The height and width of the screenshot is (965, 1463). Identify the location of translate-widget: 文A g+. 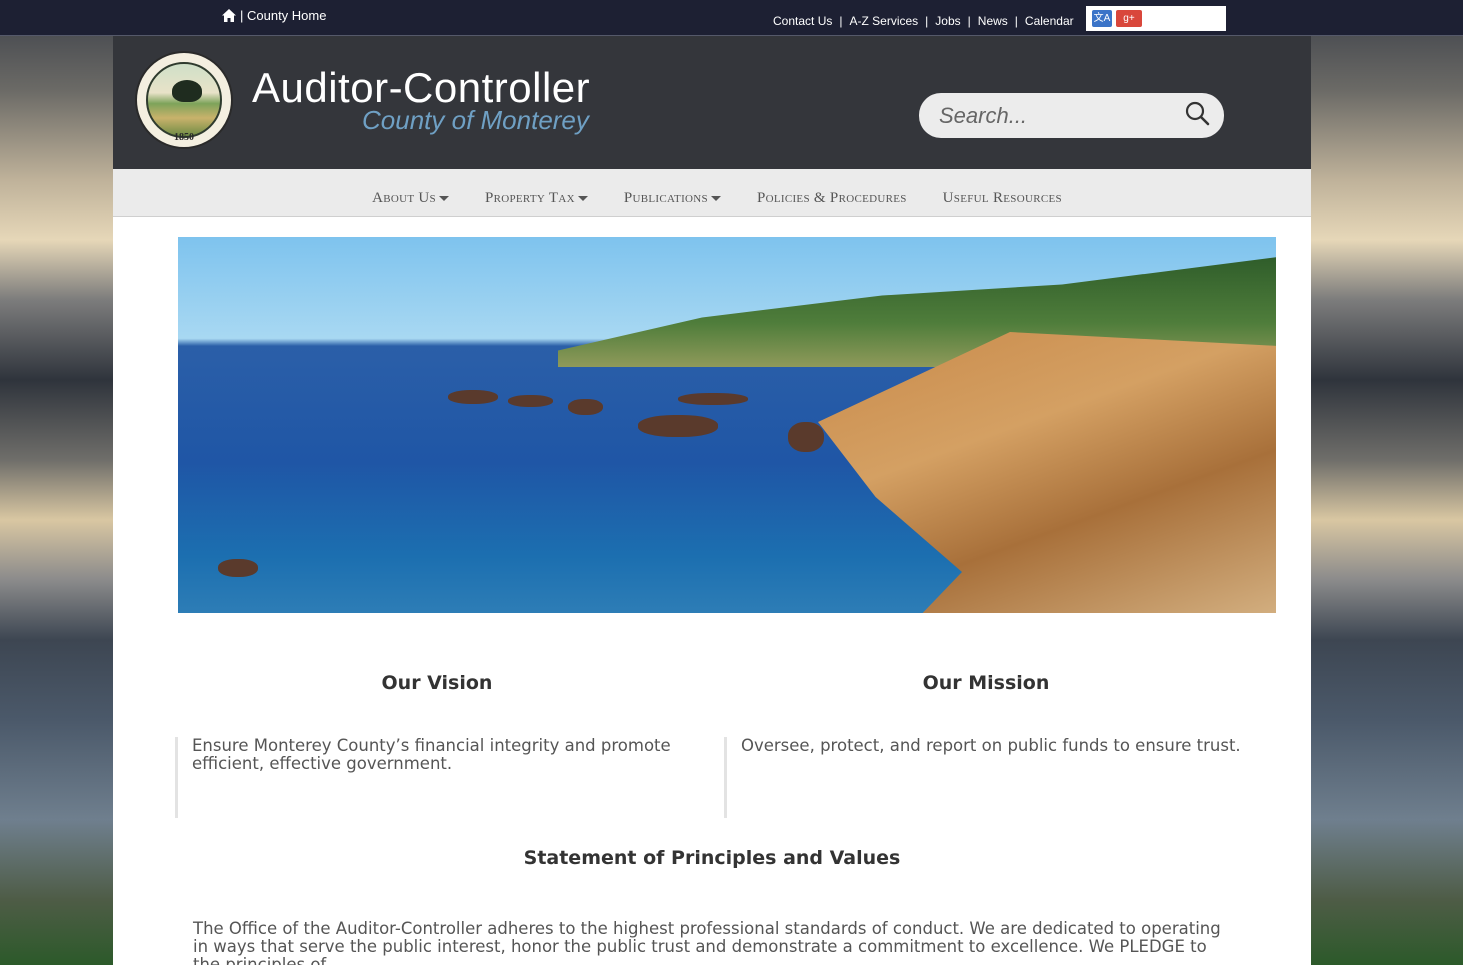
(1156, 18).